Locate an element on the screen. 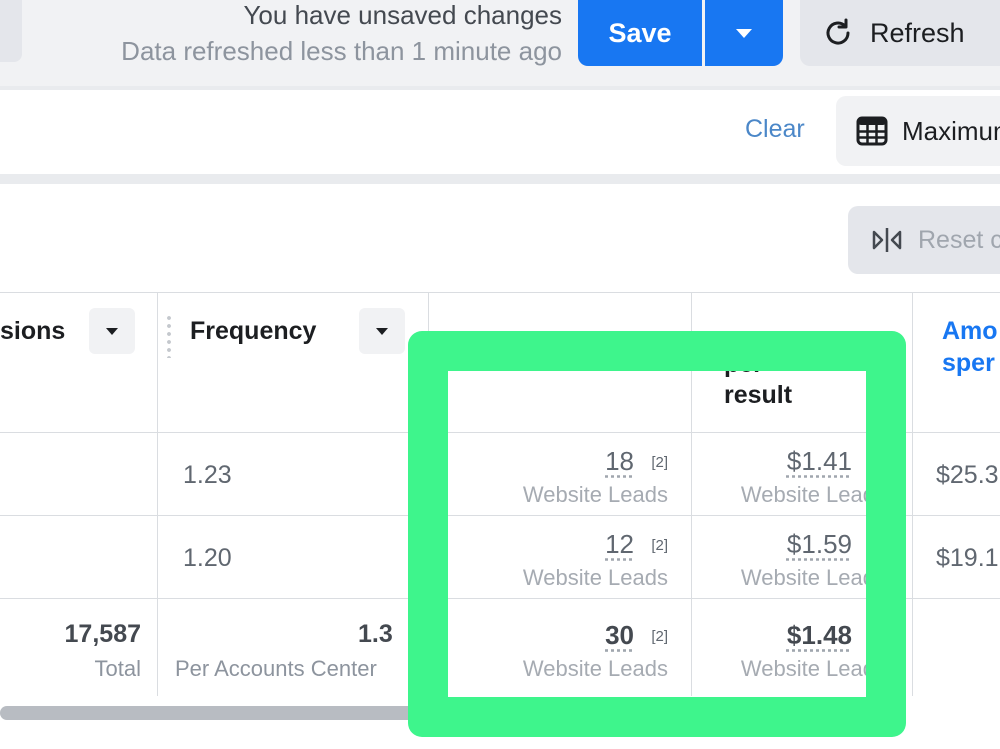  save-options-dropdown is located at coordinates (744, 33).